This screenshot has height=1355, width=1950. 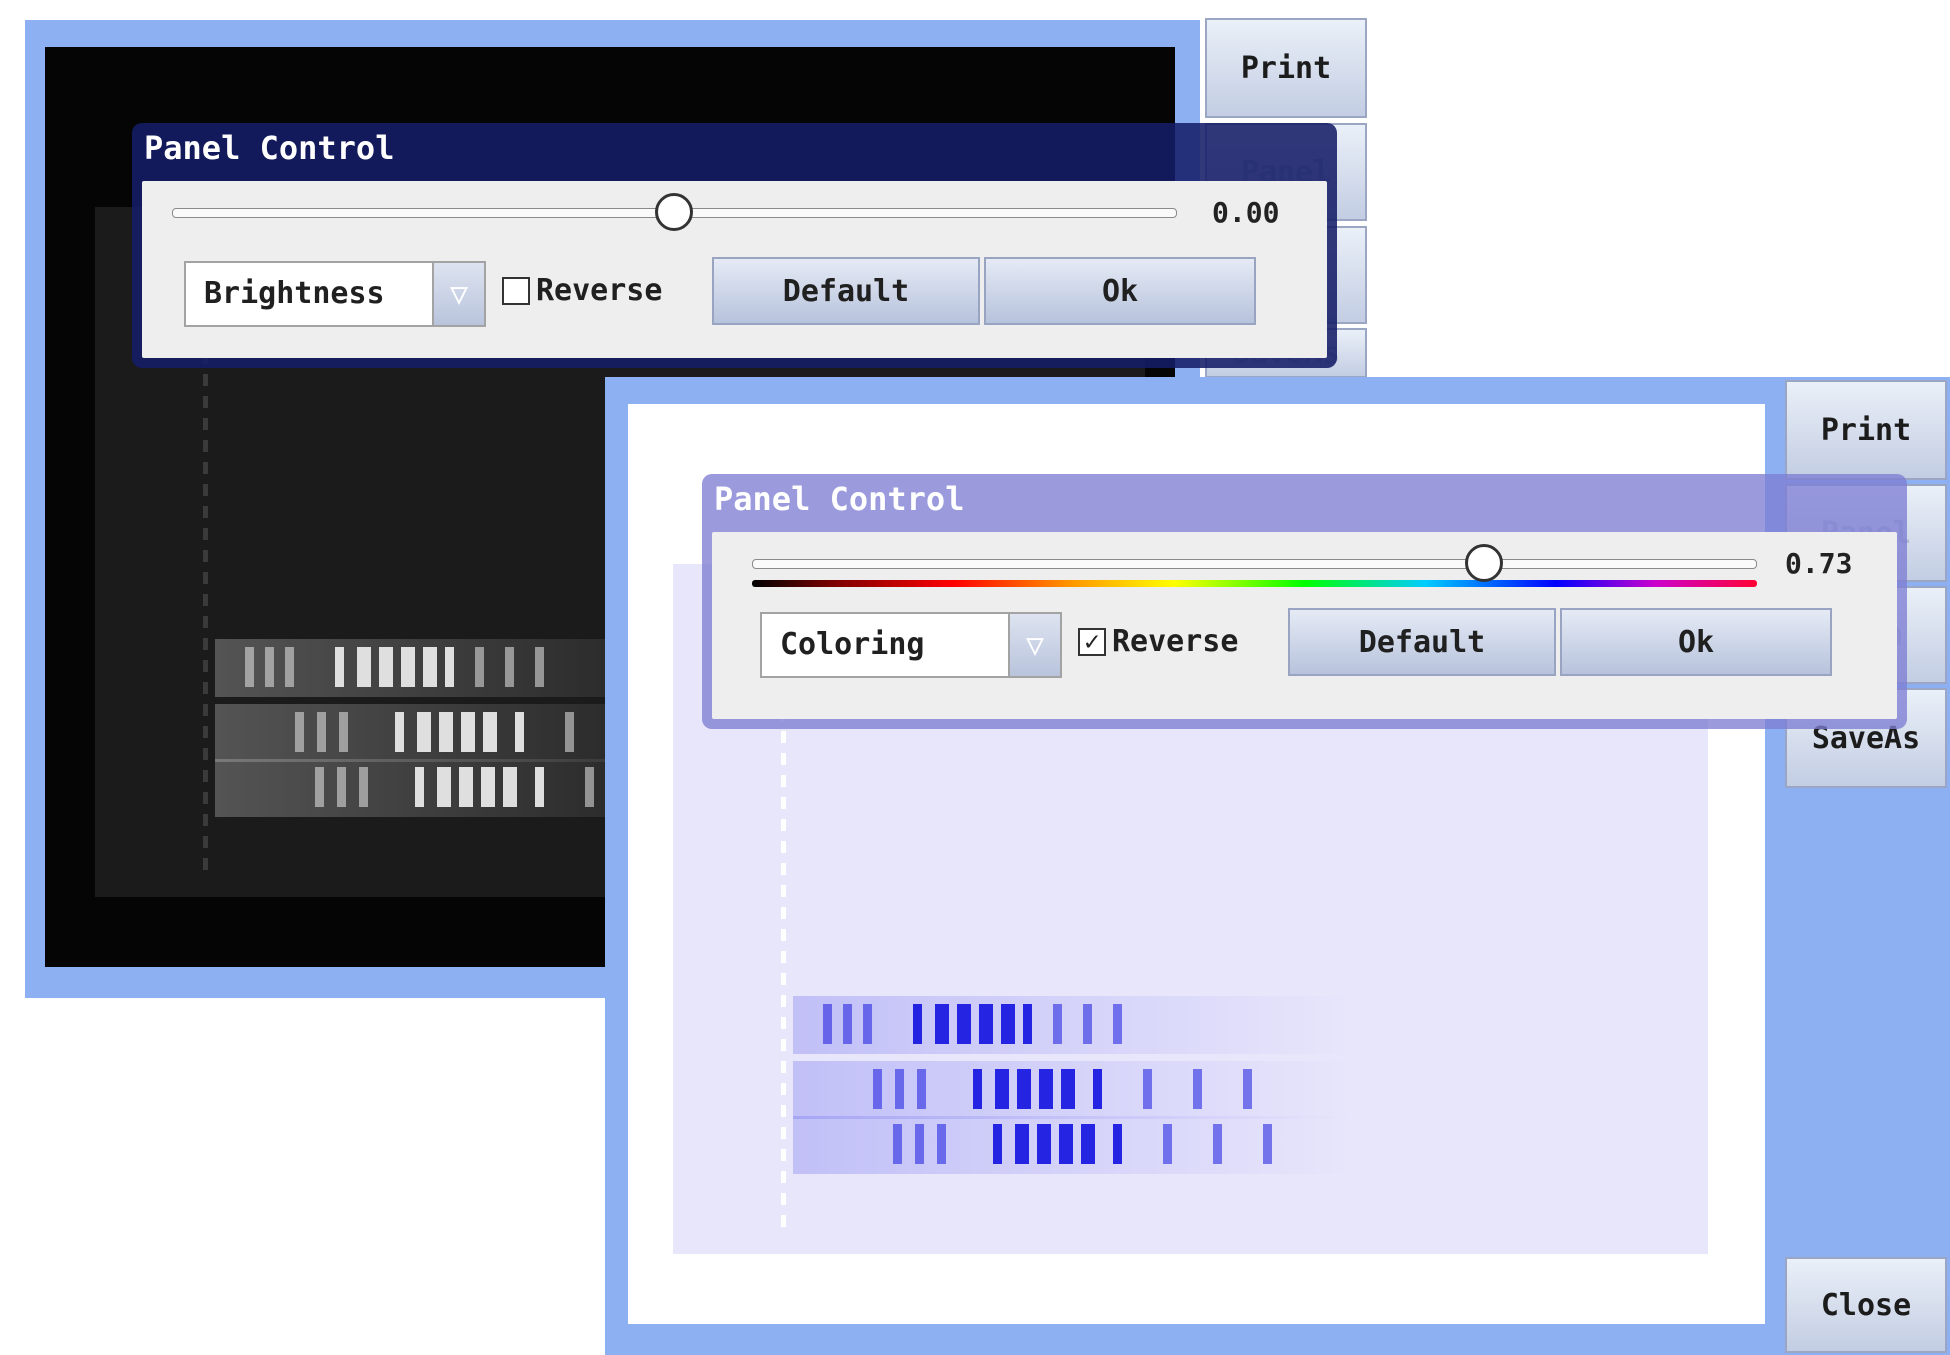 I want to click on mode-select: Brightness ▽, so click(x=335, y=294).